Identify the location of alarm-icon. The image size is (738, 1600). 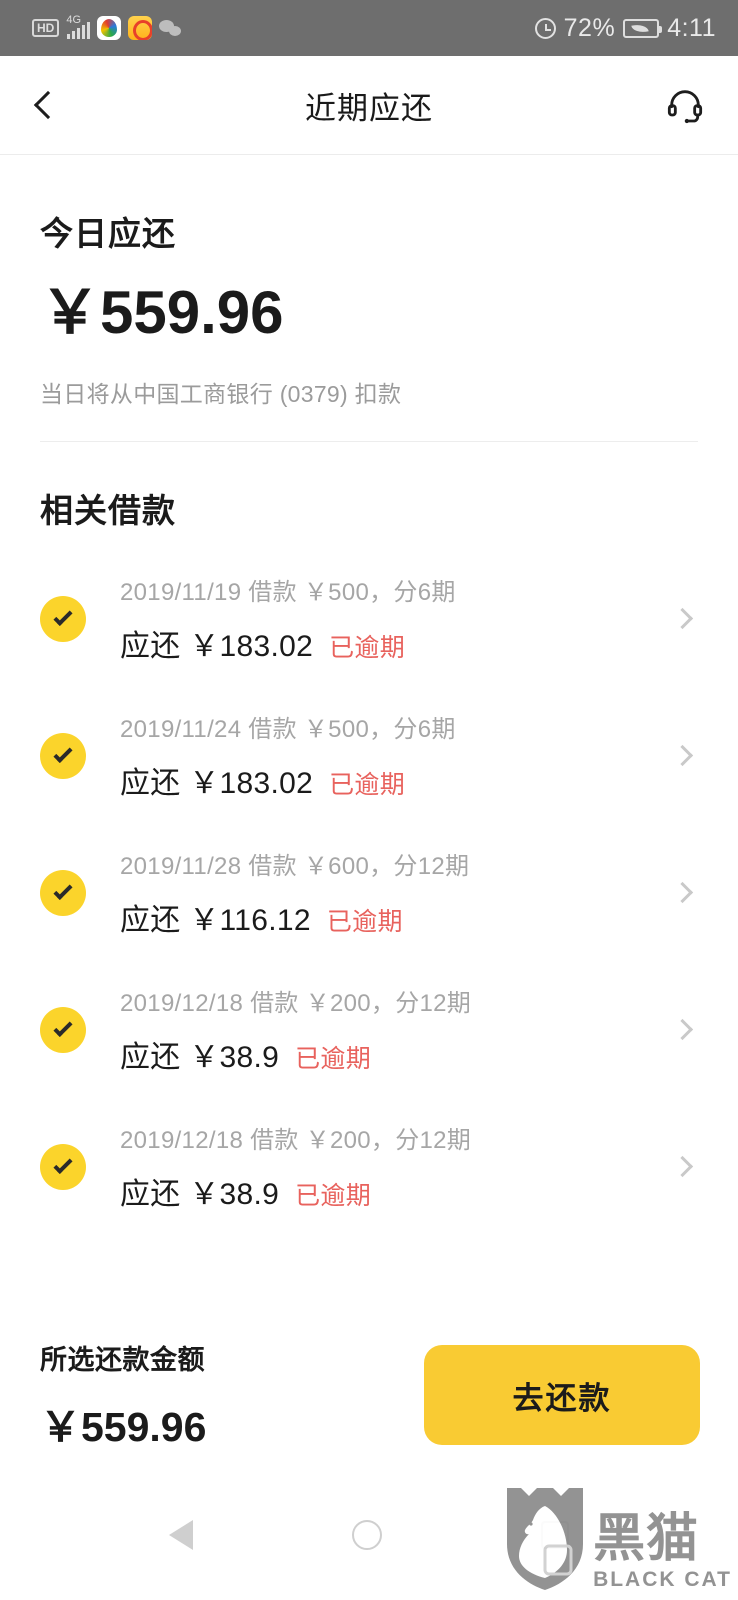
(545, 28).